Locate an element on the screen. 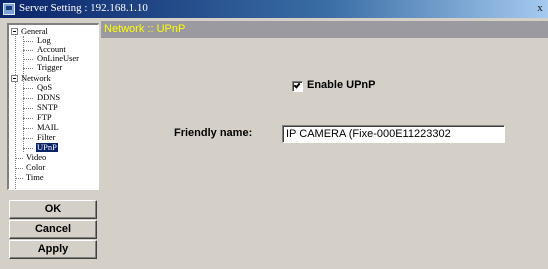 This screenshot has height=269, width=548. tree-item-ftp: FTP is located at coordinates (44, 117).